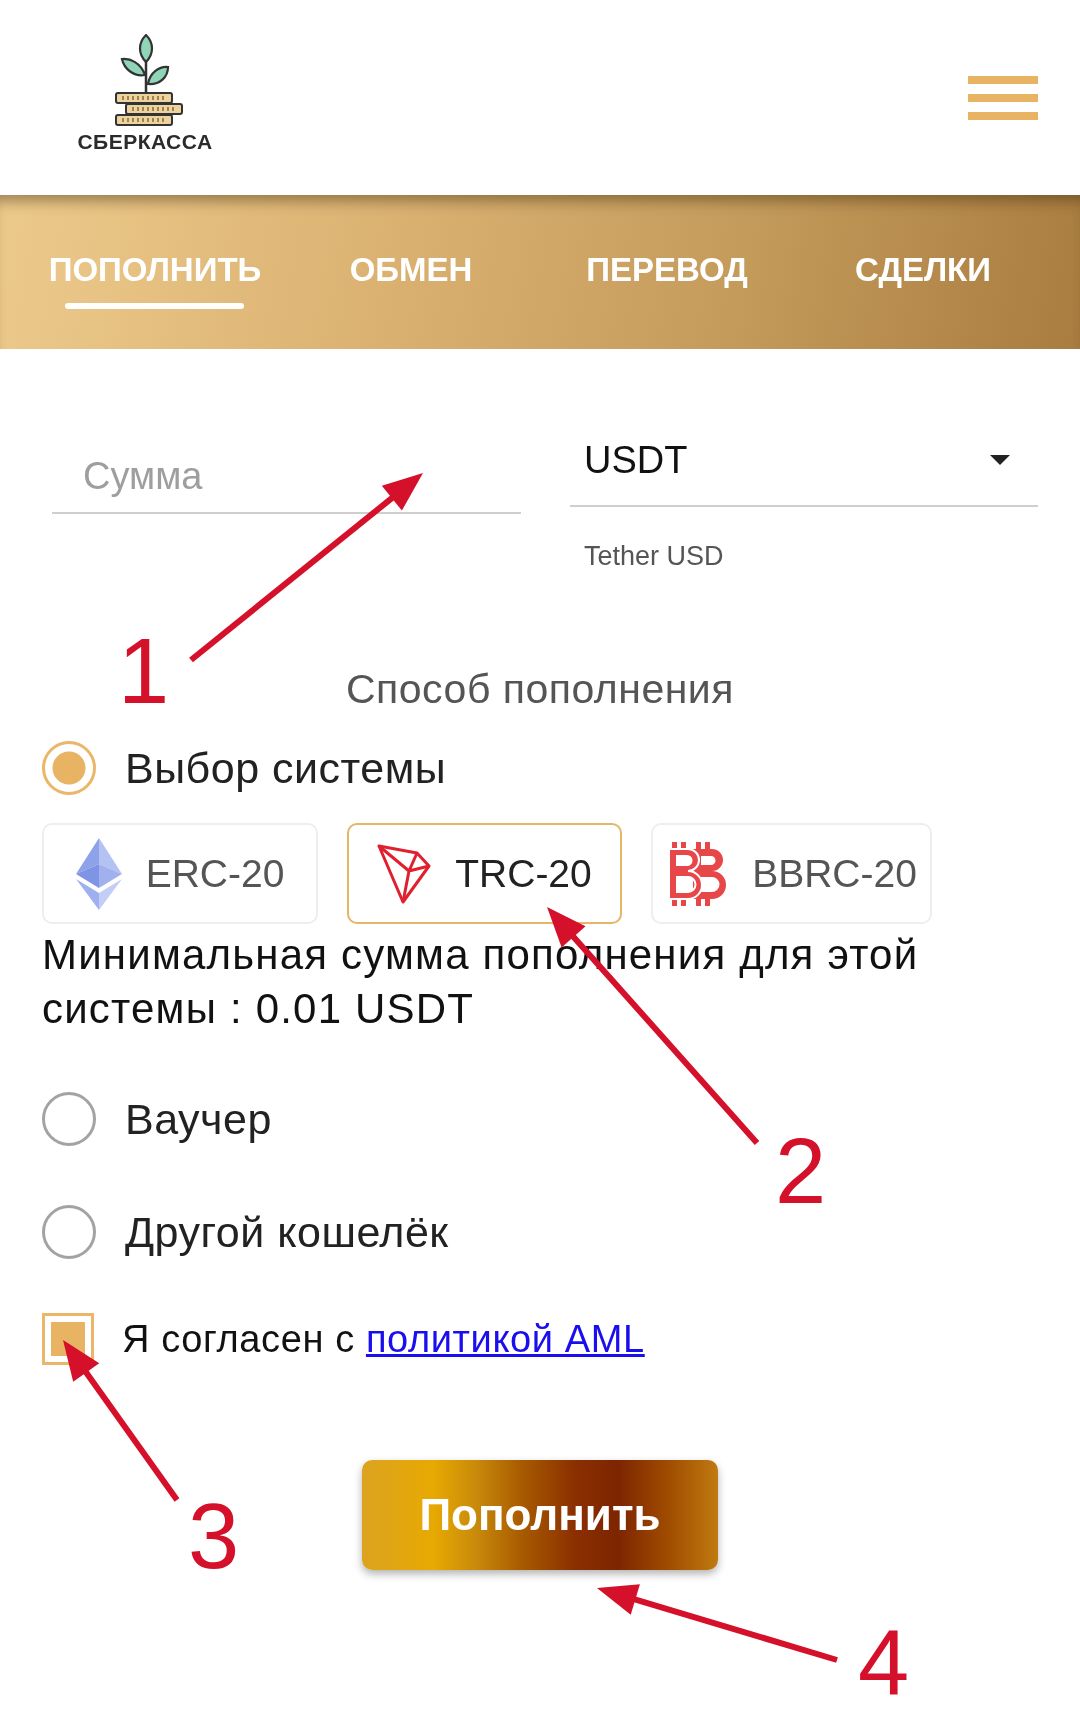 The width and height of the screenshot is (1080, 1722). What do you see at coordinates (884, 1662) in the screenshot?
I see `annotation-number: 4` at bounding box center [884, 1662].